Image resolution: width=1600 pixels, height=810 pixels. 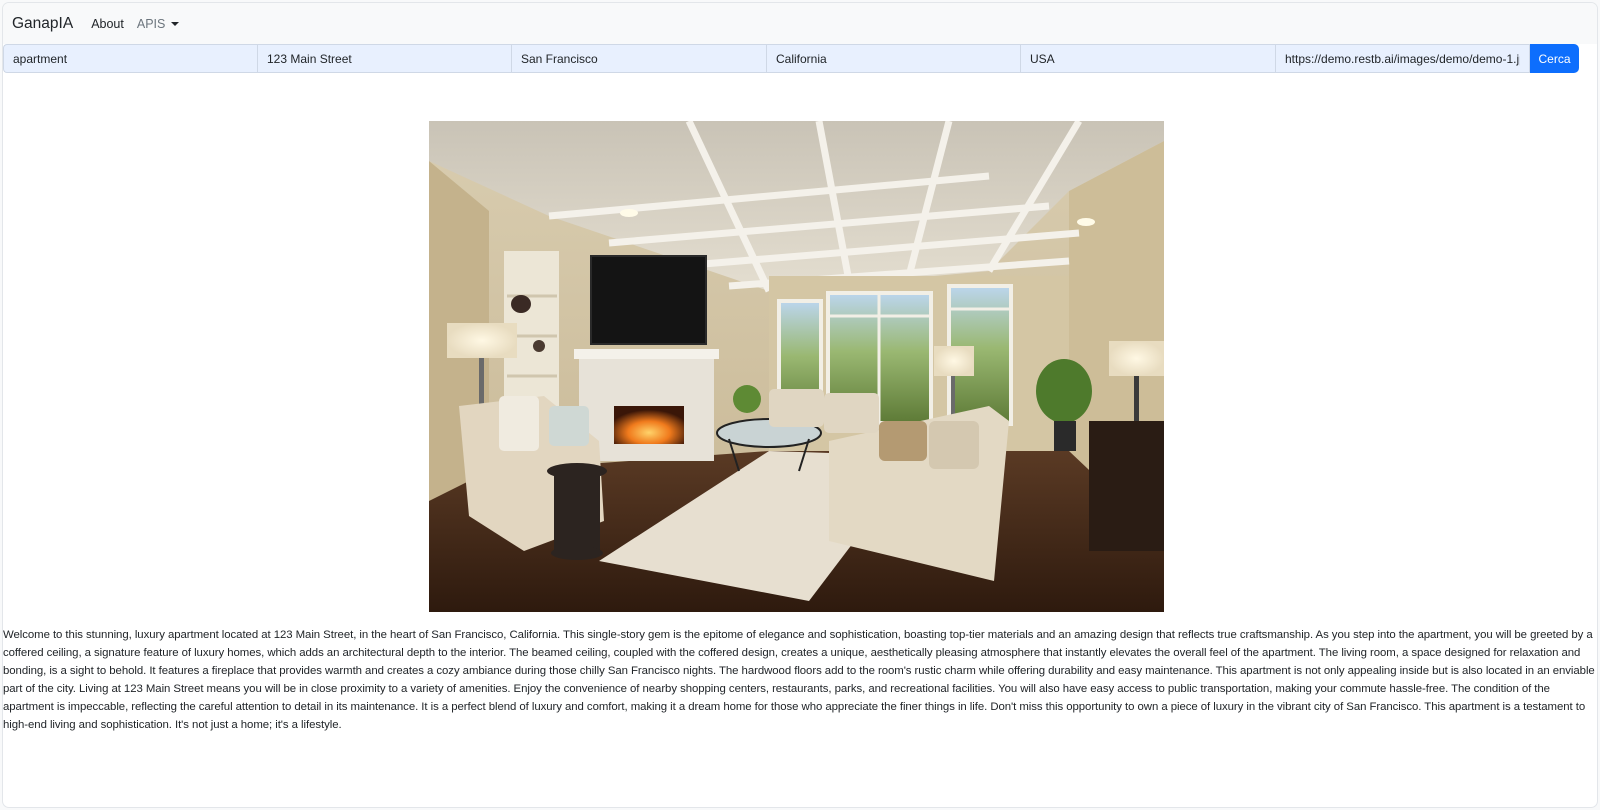 I want to click on caret-down-icon, so click(x=175, y=23).